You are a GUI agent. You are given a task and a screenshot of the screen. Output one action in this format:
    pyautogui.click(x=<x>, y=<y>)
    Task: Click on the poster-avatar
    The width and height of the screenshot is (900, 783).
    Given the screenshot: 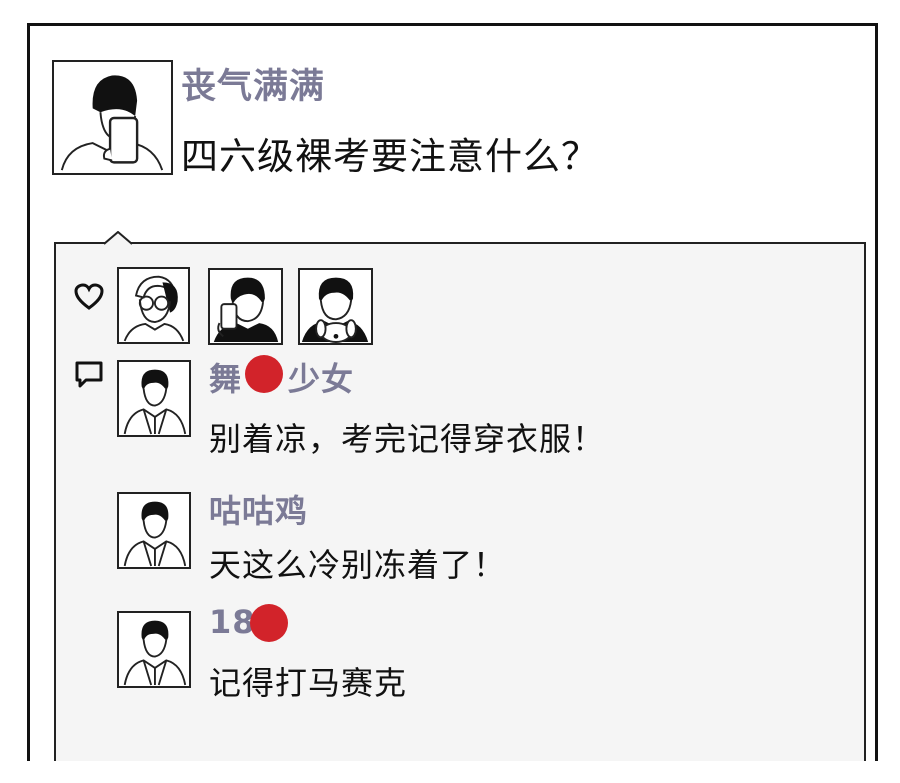 What is the action you would take?
    pyautogui.click(x=112, y=117)
    